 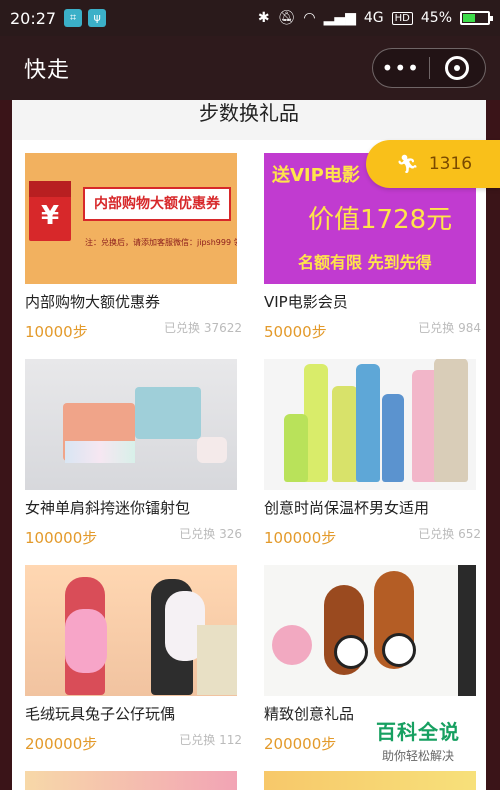 What do you see at coordinates (210, 534) in the screenshot?
I see `product-sold-count: 已兑换 326` at bounding box center [210, 534].